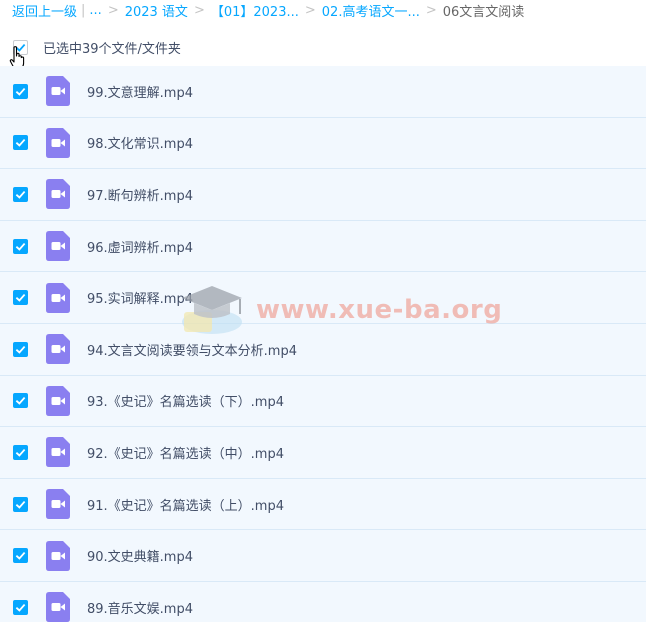 This screenshot has height=622, width=646. What do you see at coordinates (323, 401) in the screenshot?
I see `file-row: 93.《史记》名篇选读（下）.mp4` at bounding box center [323, 401].